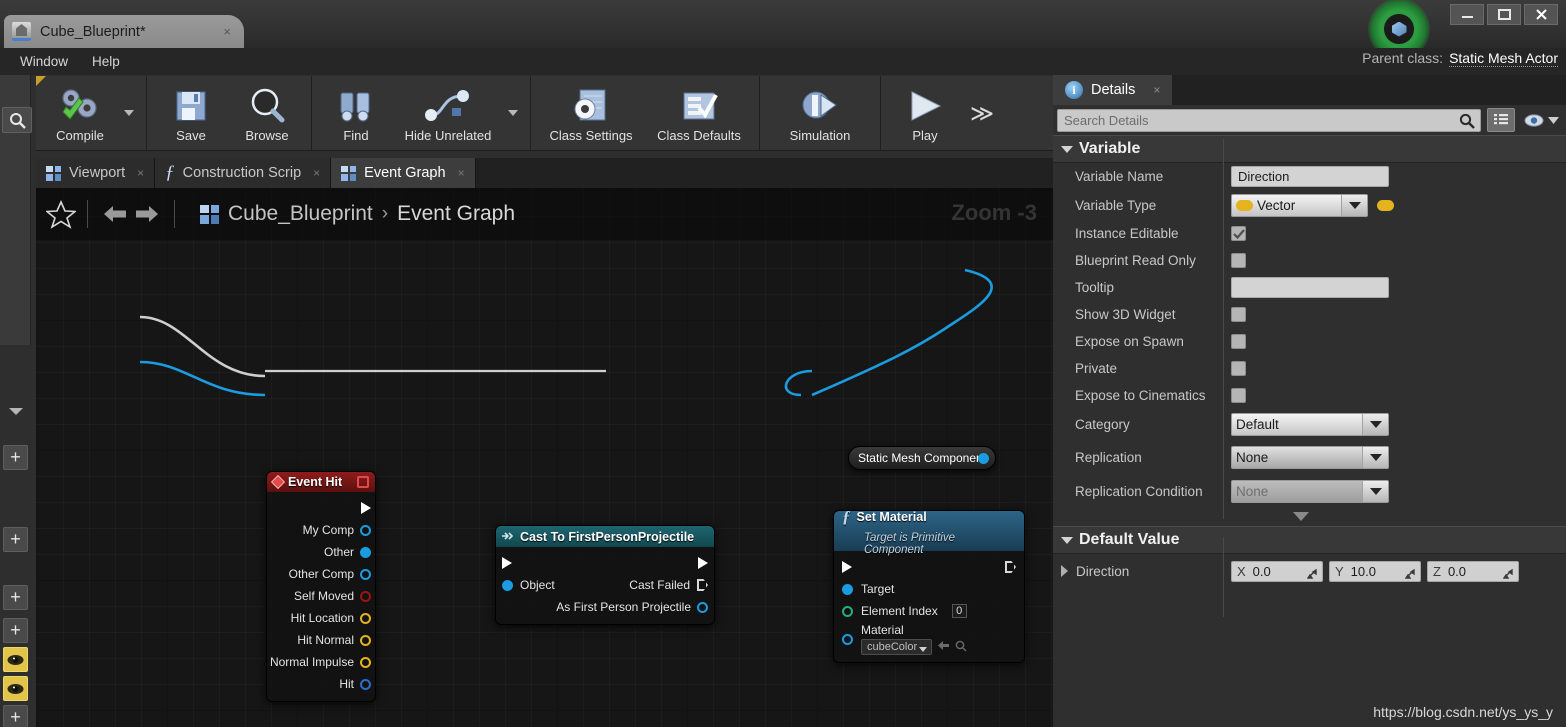  What do you see at coordinates (106, 61) in the screenshot?
I see `menu-item-help: Help` at bounding box center [106, 61].